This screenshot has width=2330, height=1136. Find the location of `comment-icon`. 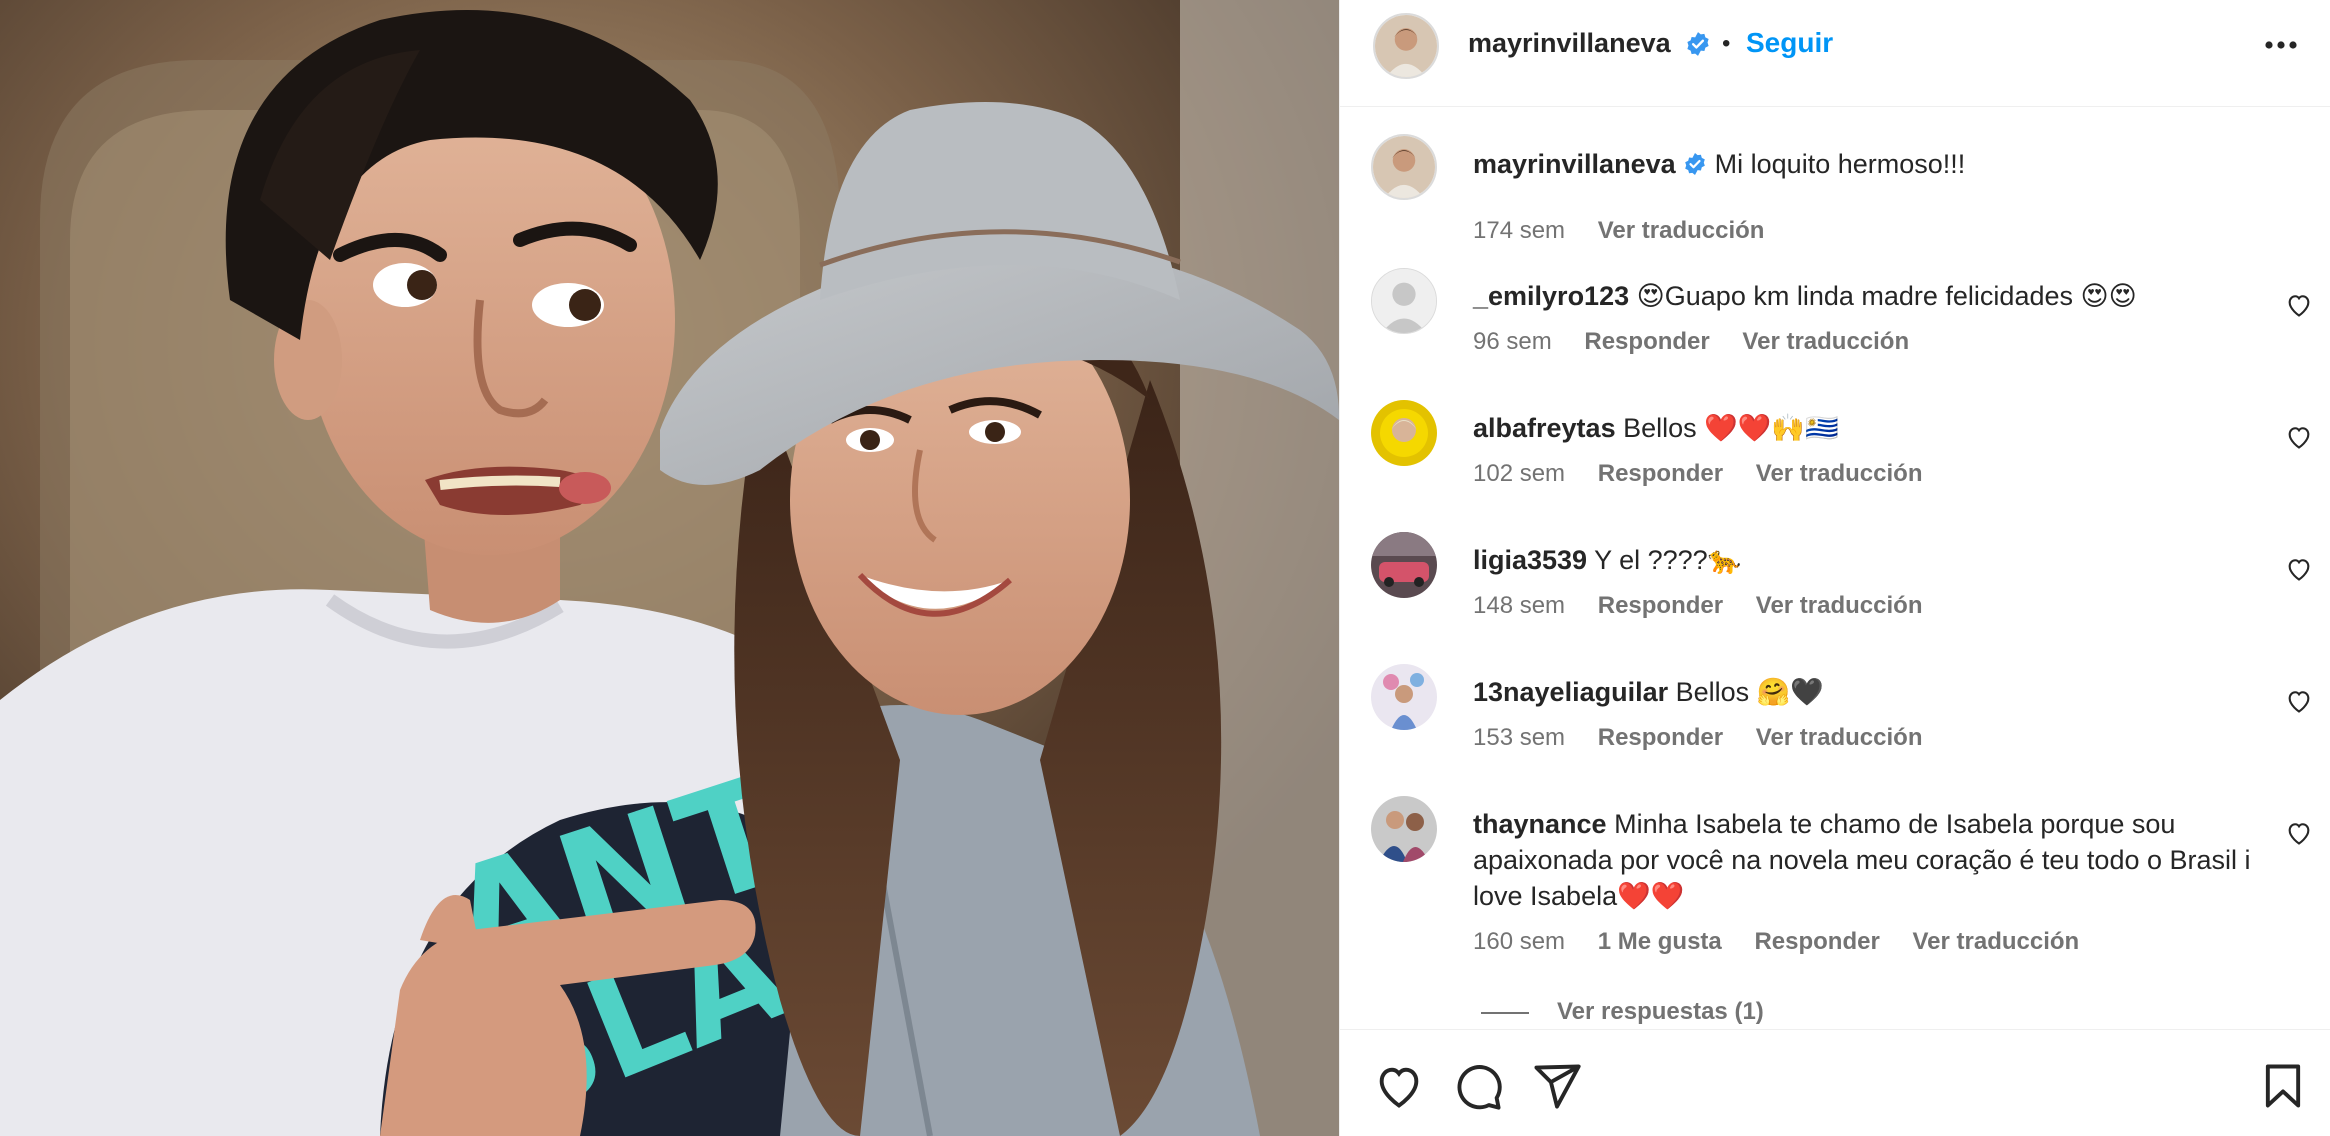

comment-icon is located at coordinates (1478, 1086).